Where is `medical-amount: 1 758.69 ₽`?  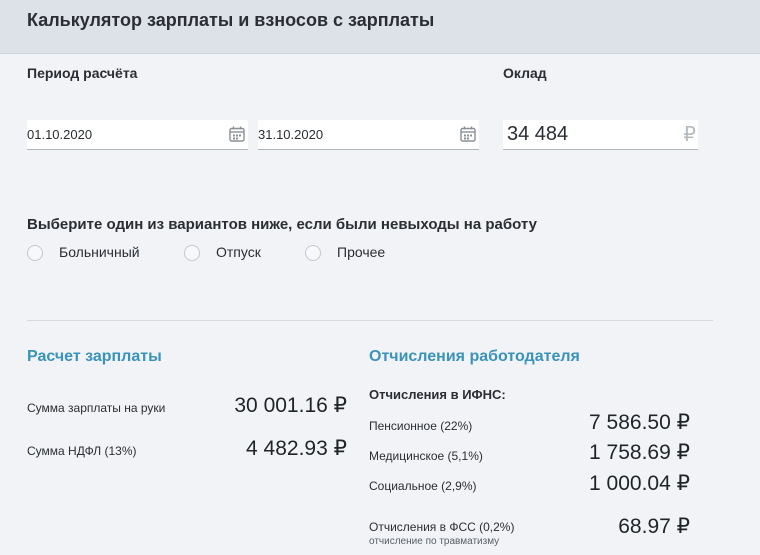
medical-amount: 1 758.69 ₽ is located at coordinates (639, 452).